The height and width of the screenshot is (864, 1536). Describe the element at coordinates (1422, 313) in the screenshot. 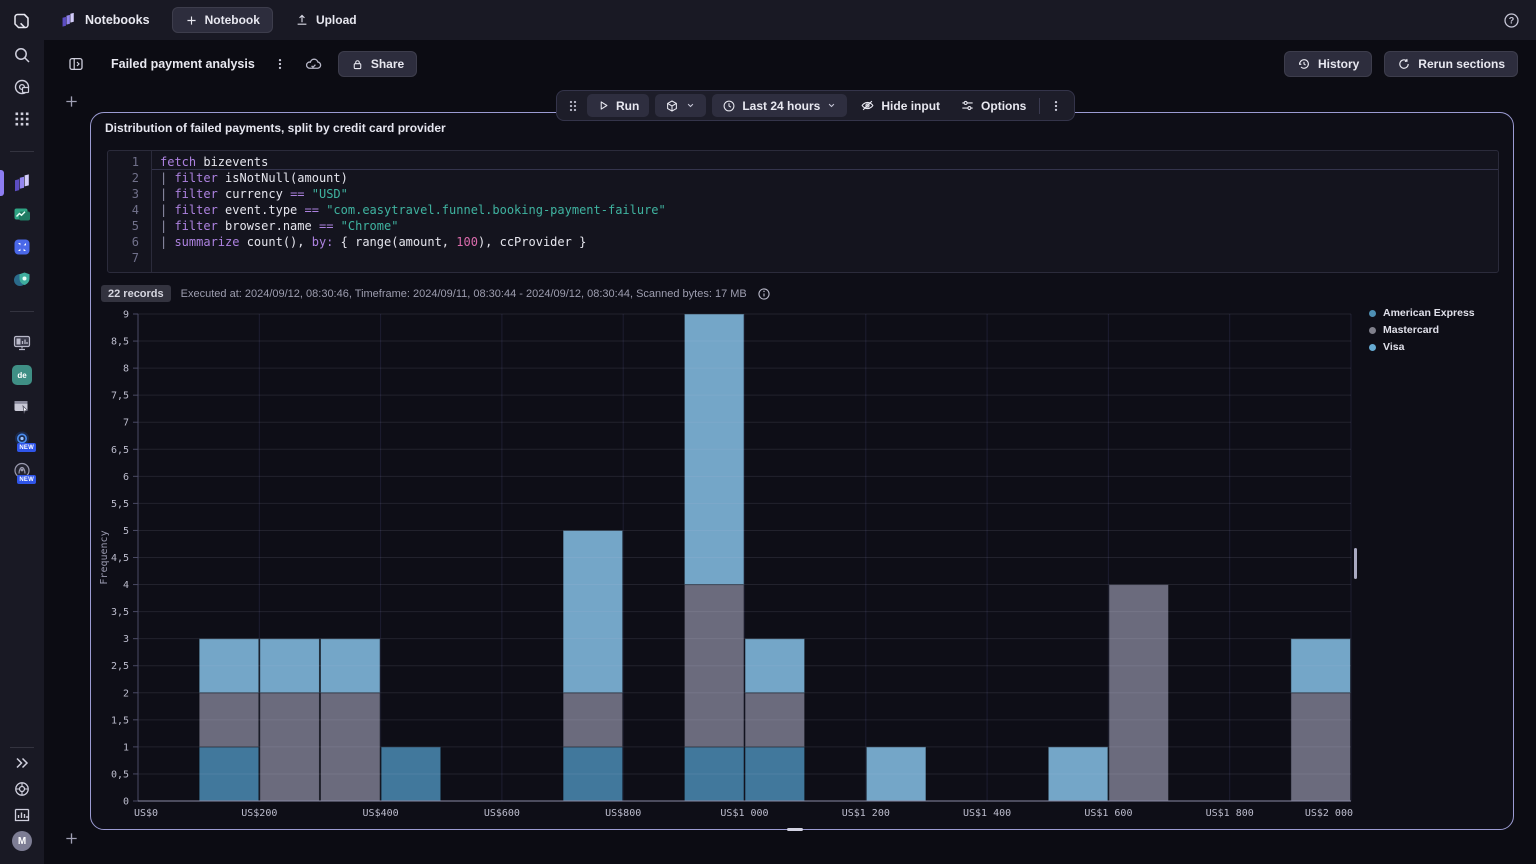

I see `legend-item: American Express` at that location.